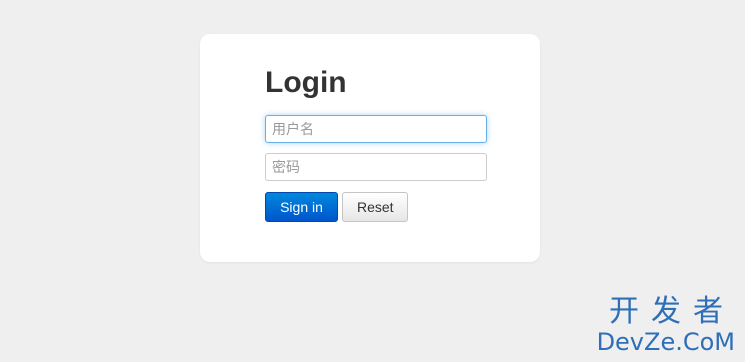  What do you see at coordinates (306, 82) in the screenshot?
I see `page-title: Login` at bounding box center [306, 82].